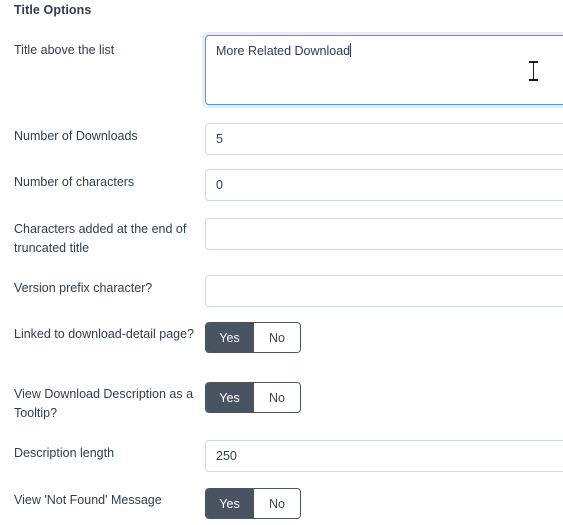 Image resolution: width=563 pixels, height=525 pixels. I want to click on title-above-the-list-textarea, so click(384, 70).